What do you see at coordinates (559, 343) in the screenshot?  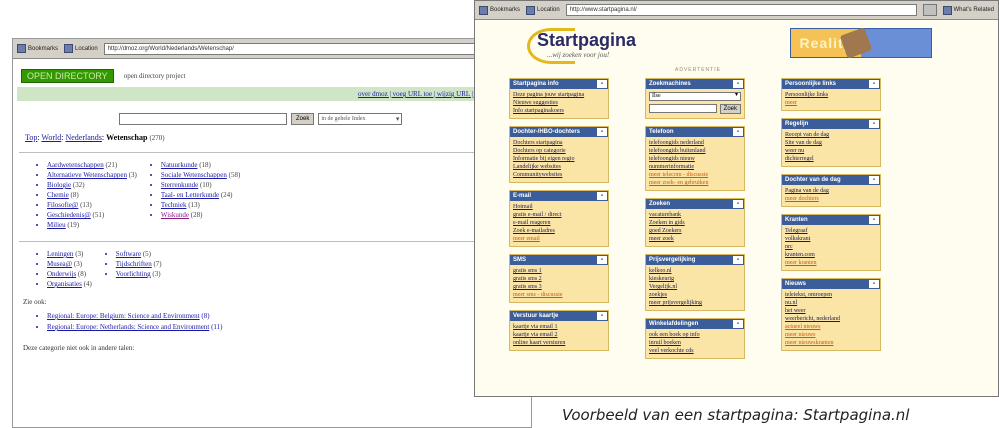 I see `box-link: online kaart versturen` at bounding box center [559, 343].